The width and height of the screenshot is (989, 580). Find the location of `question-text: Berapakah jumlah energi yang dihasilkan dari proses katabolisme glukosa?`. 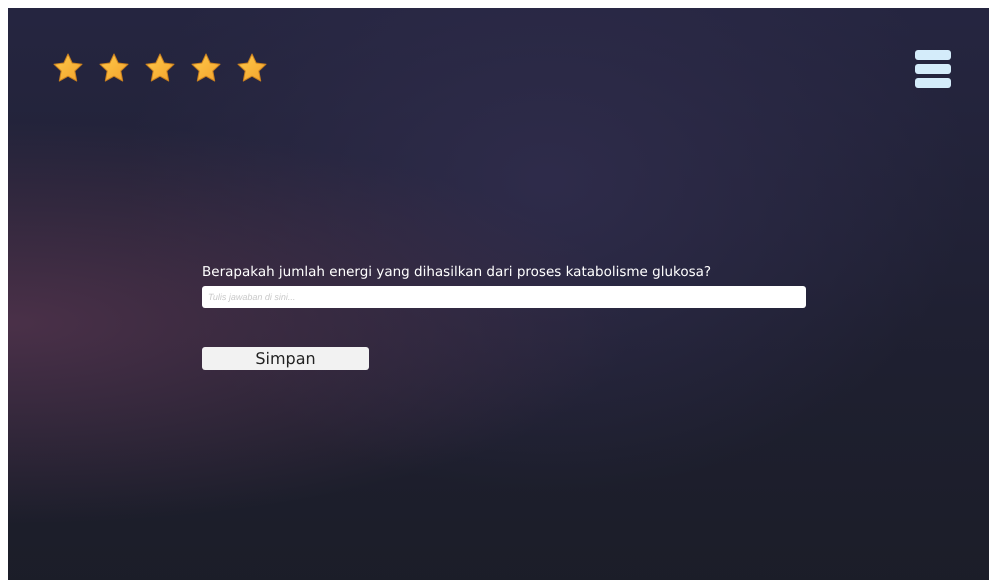

question-text: Berapakah jumlah energi yang dihasilkan dari proses katabolisme glukosa? is located at coordinates (457, 272).